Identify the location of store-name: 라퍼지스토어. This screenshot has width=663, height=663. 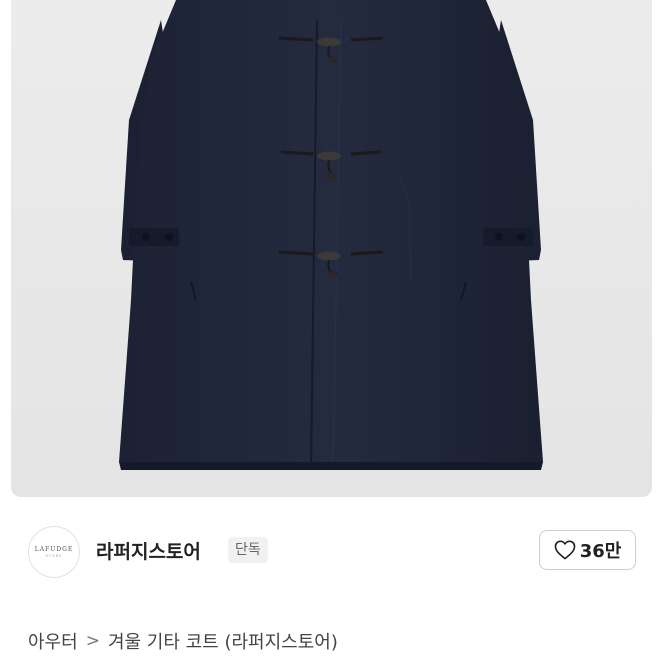
(148, 550).